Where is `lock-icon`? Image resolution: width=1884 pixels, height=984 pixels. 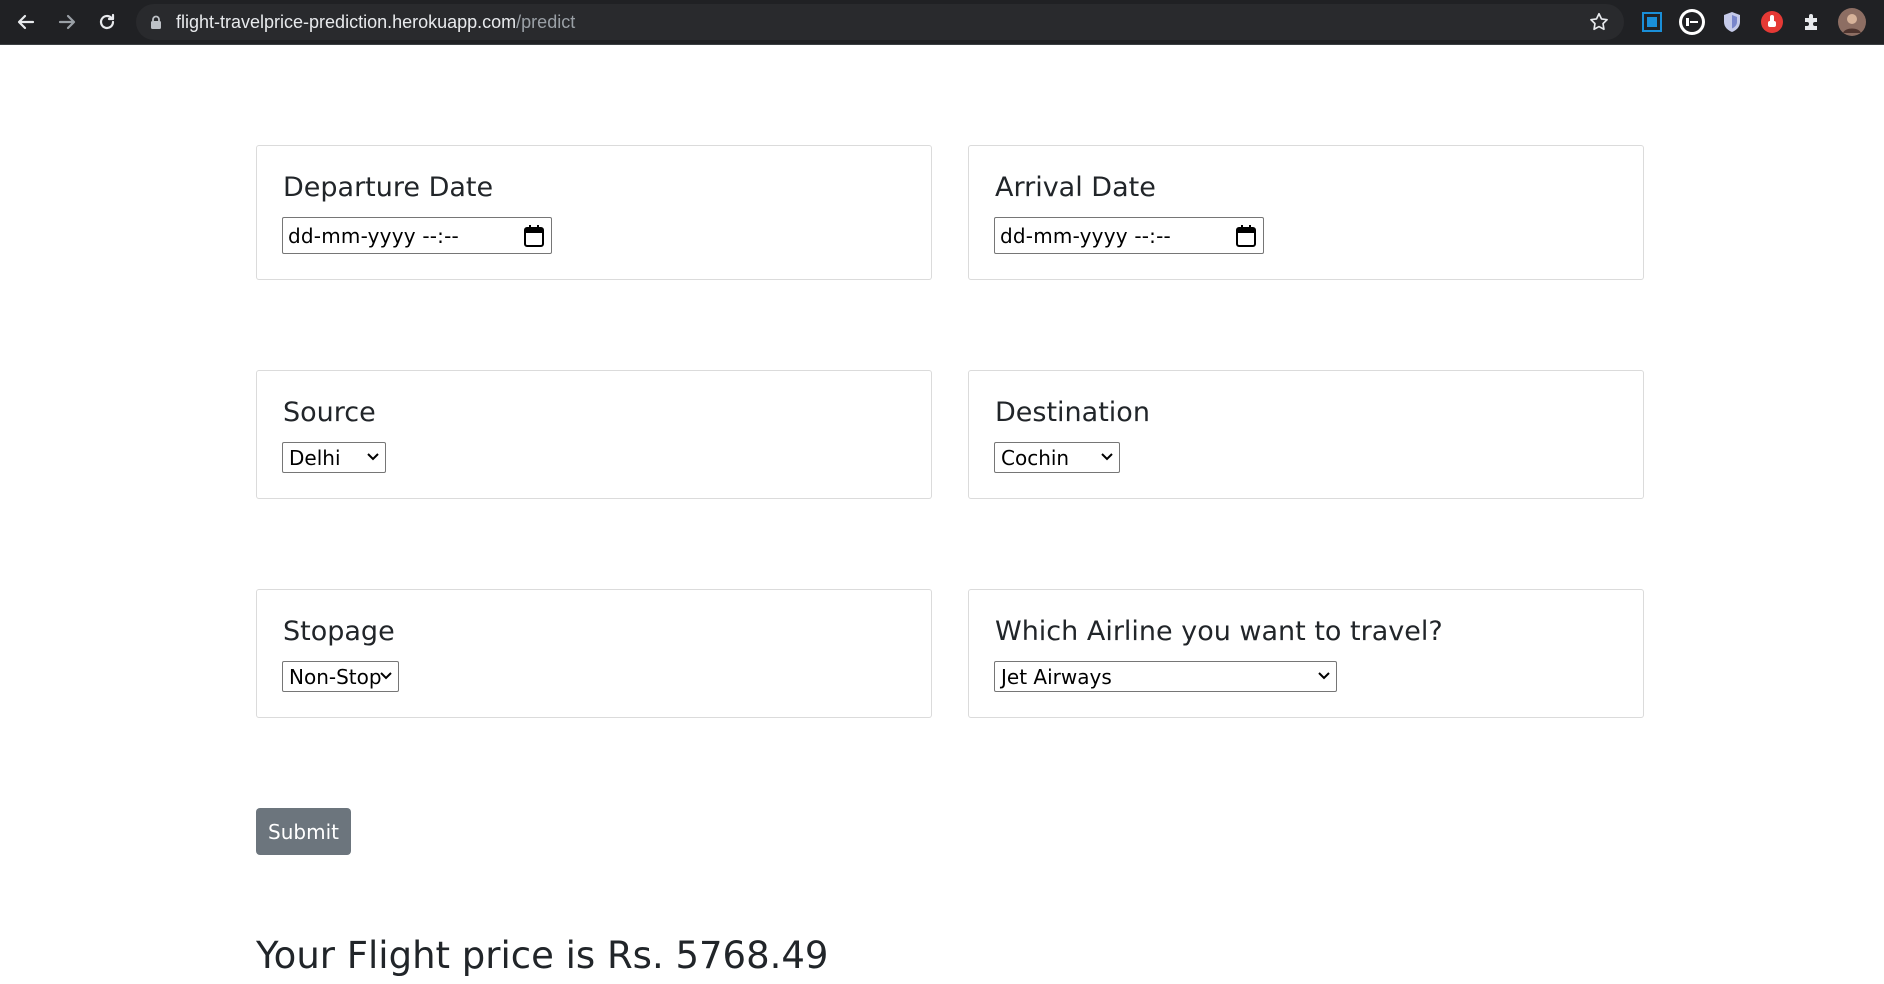 lock-icon is located at coordinates (156, 22).